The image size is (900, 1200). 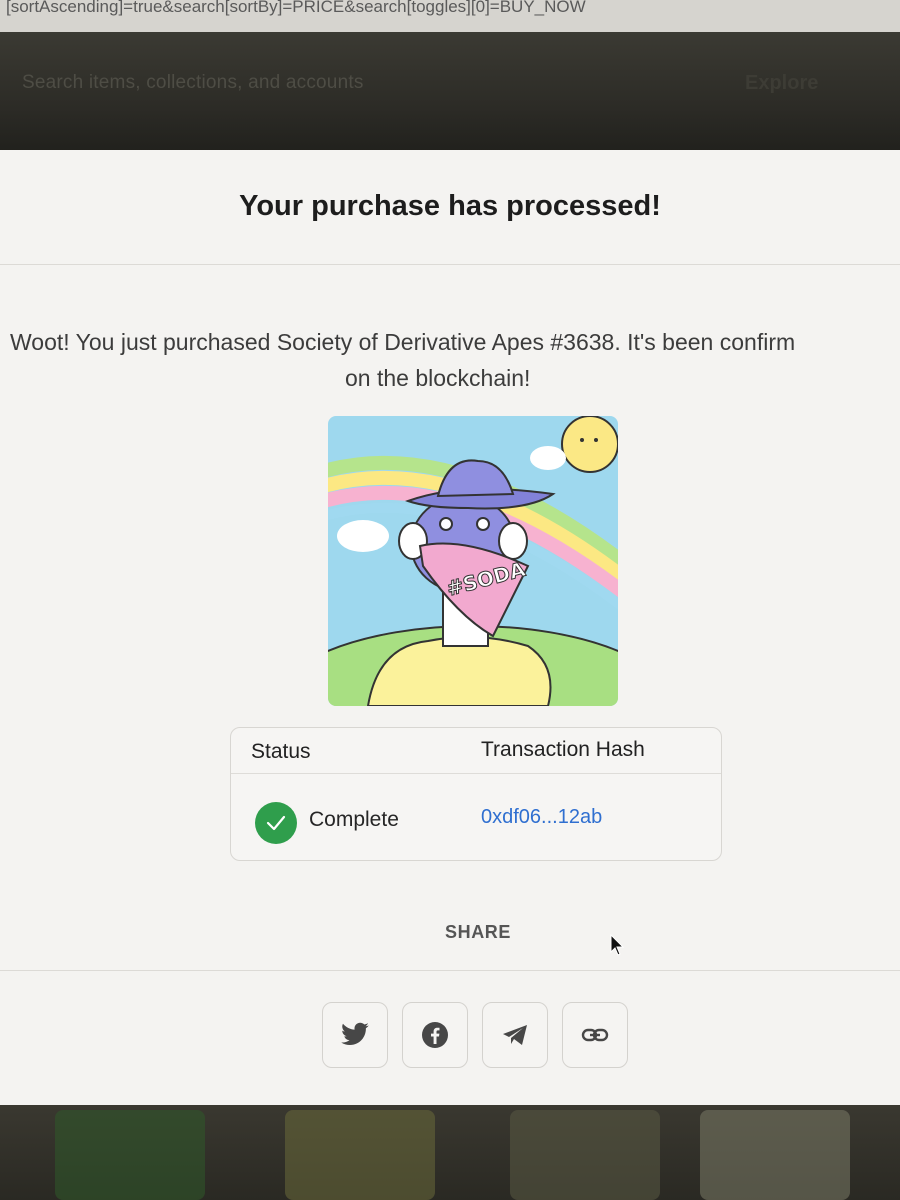 What do you see at coordinates (478, 932) in the screenshot?
I see `share-label: SHARE` at bounding box center [478, 932].